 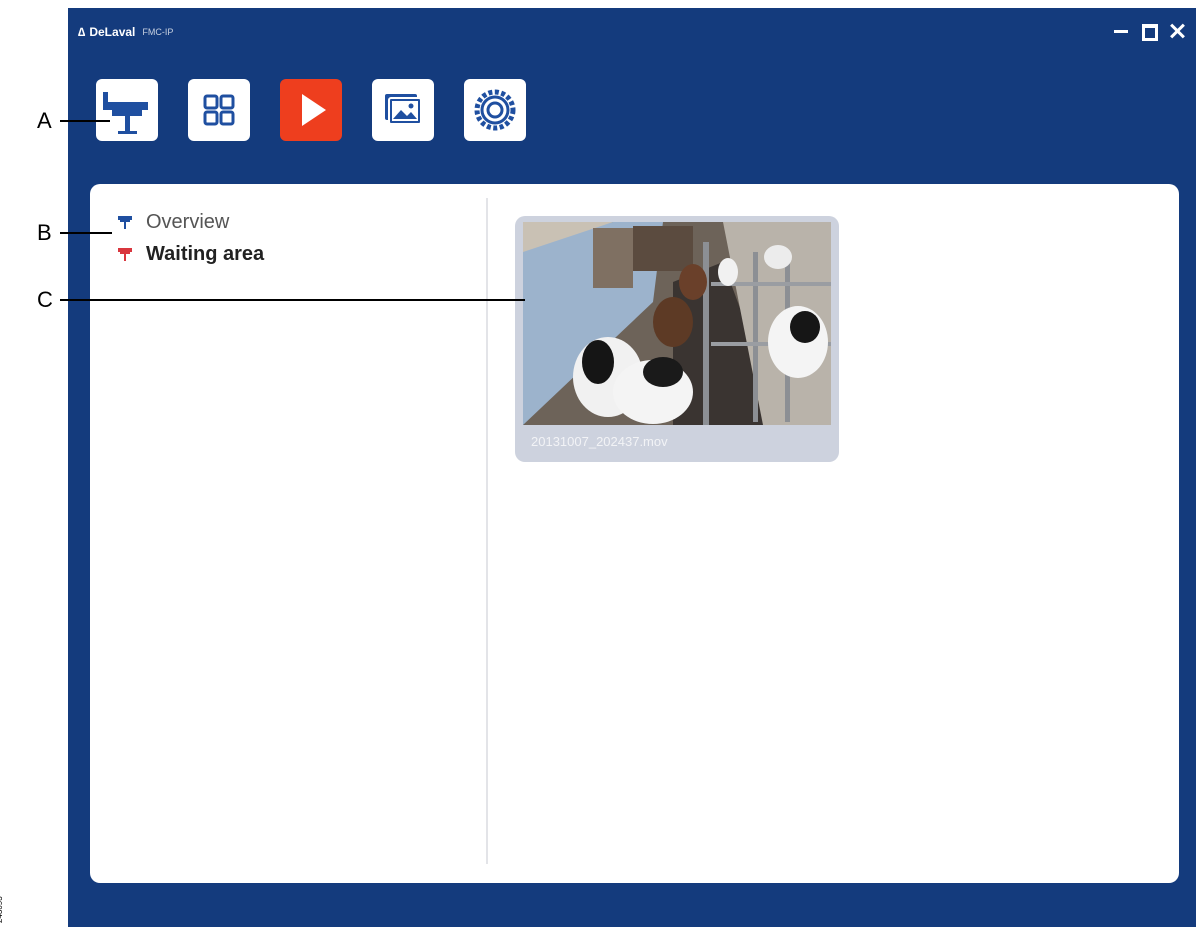 I want to click on camera-overview-button, so click(x=127, y=110).